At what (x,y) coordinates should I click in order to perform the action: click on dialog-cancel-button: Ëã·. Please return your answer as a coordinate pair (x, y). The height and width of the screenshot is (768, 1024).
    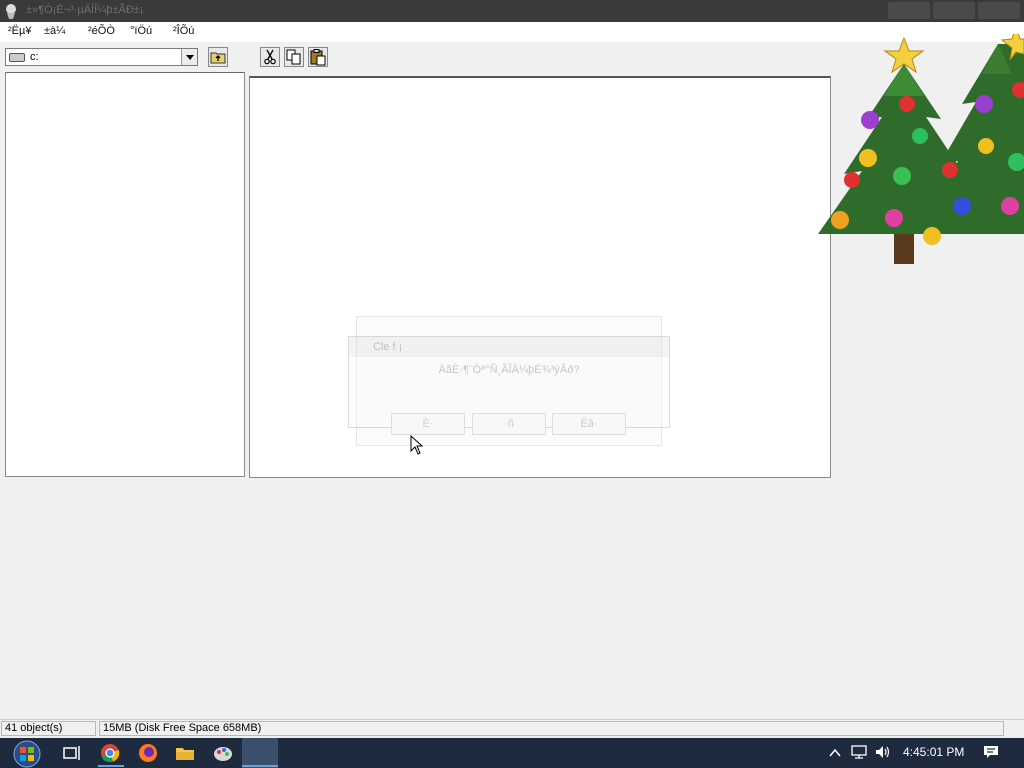
    Looking at the image, I should click on (589, 424).